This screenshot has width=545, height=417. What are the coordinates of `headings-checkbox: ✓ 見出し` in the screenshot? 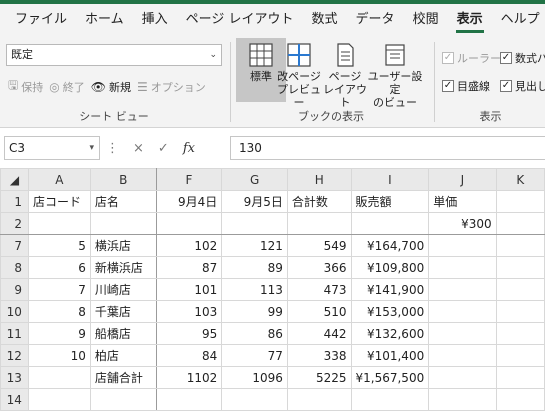 It's located at (522, 86).